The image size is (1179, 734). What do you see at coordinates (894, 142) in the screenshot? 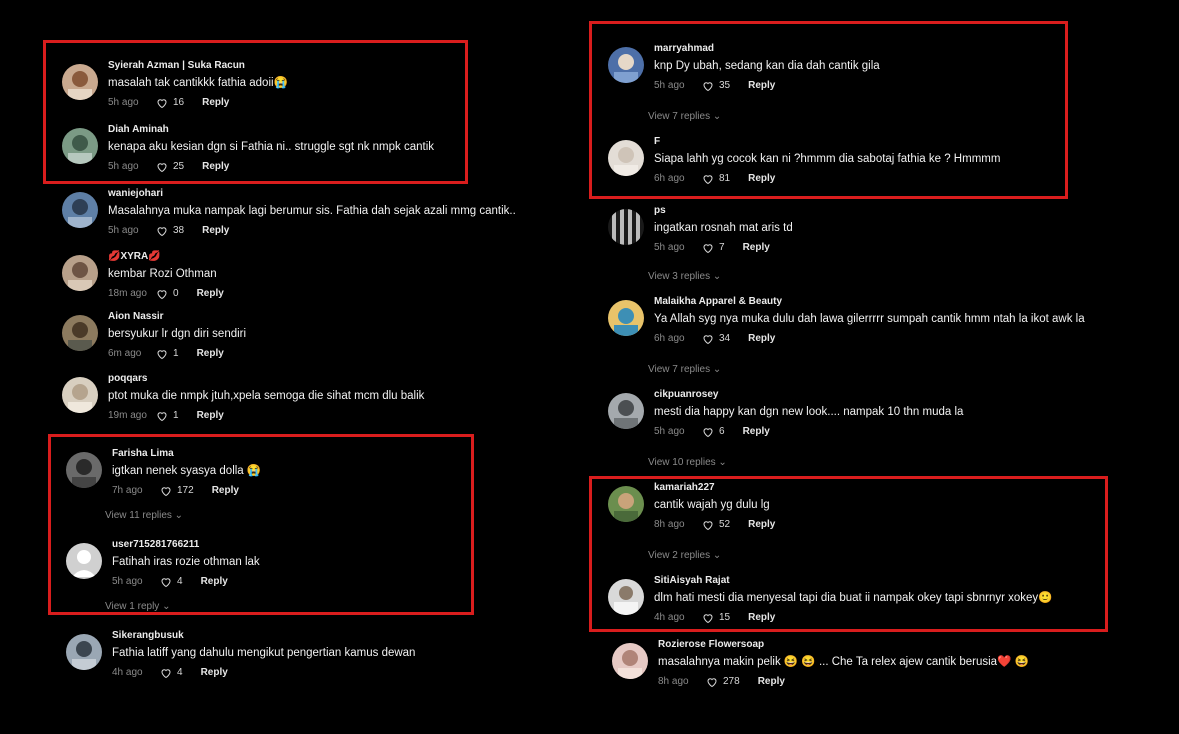
I see `username: F` at bounding box center [894, 142].